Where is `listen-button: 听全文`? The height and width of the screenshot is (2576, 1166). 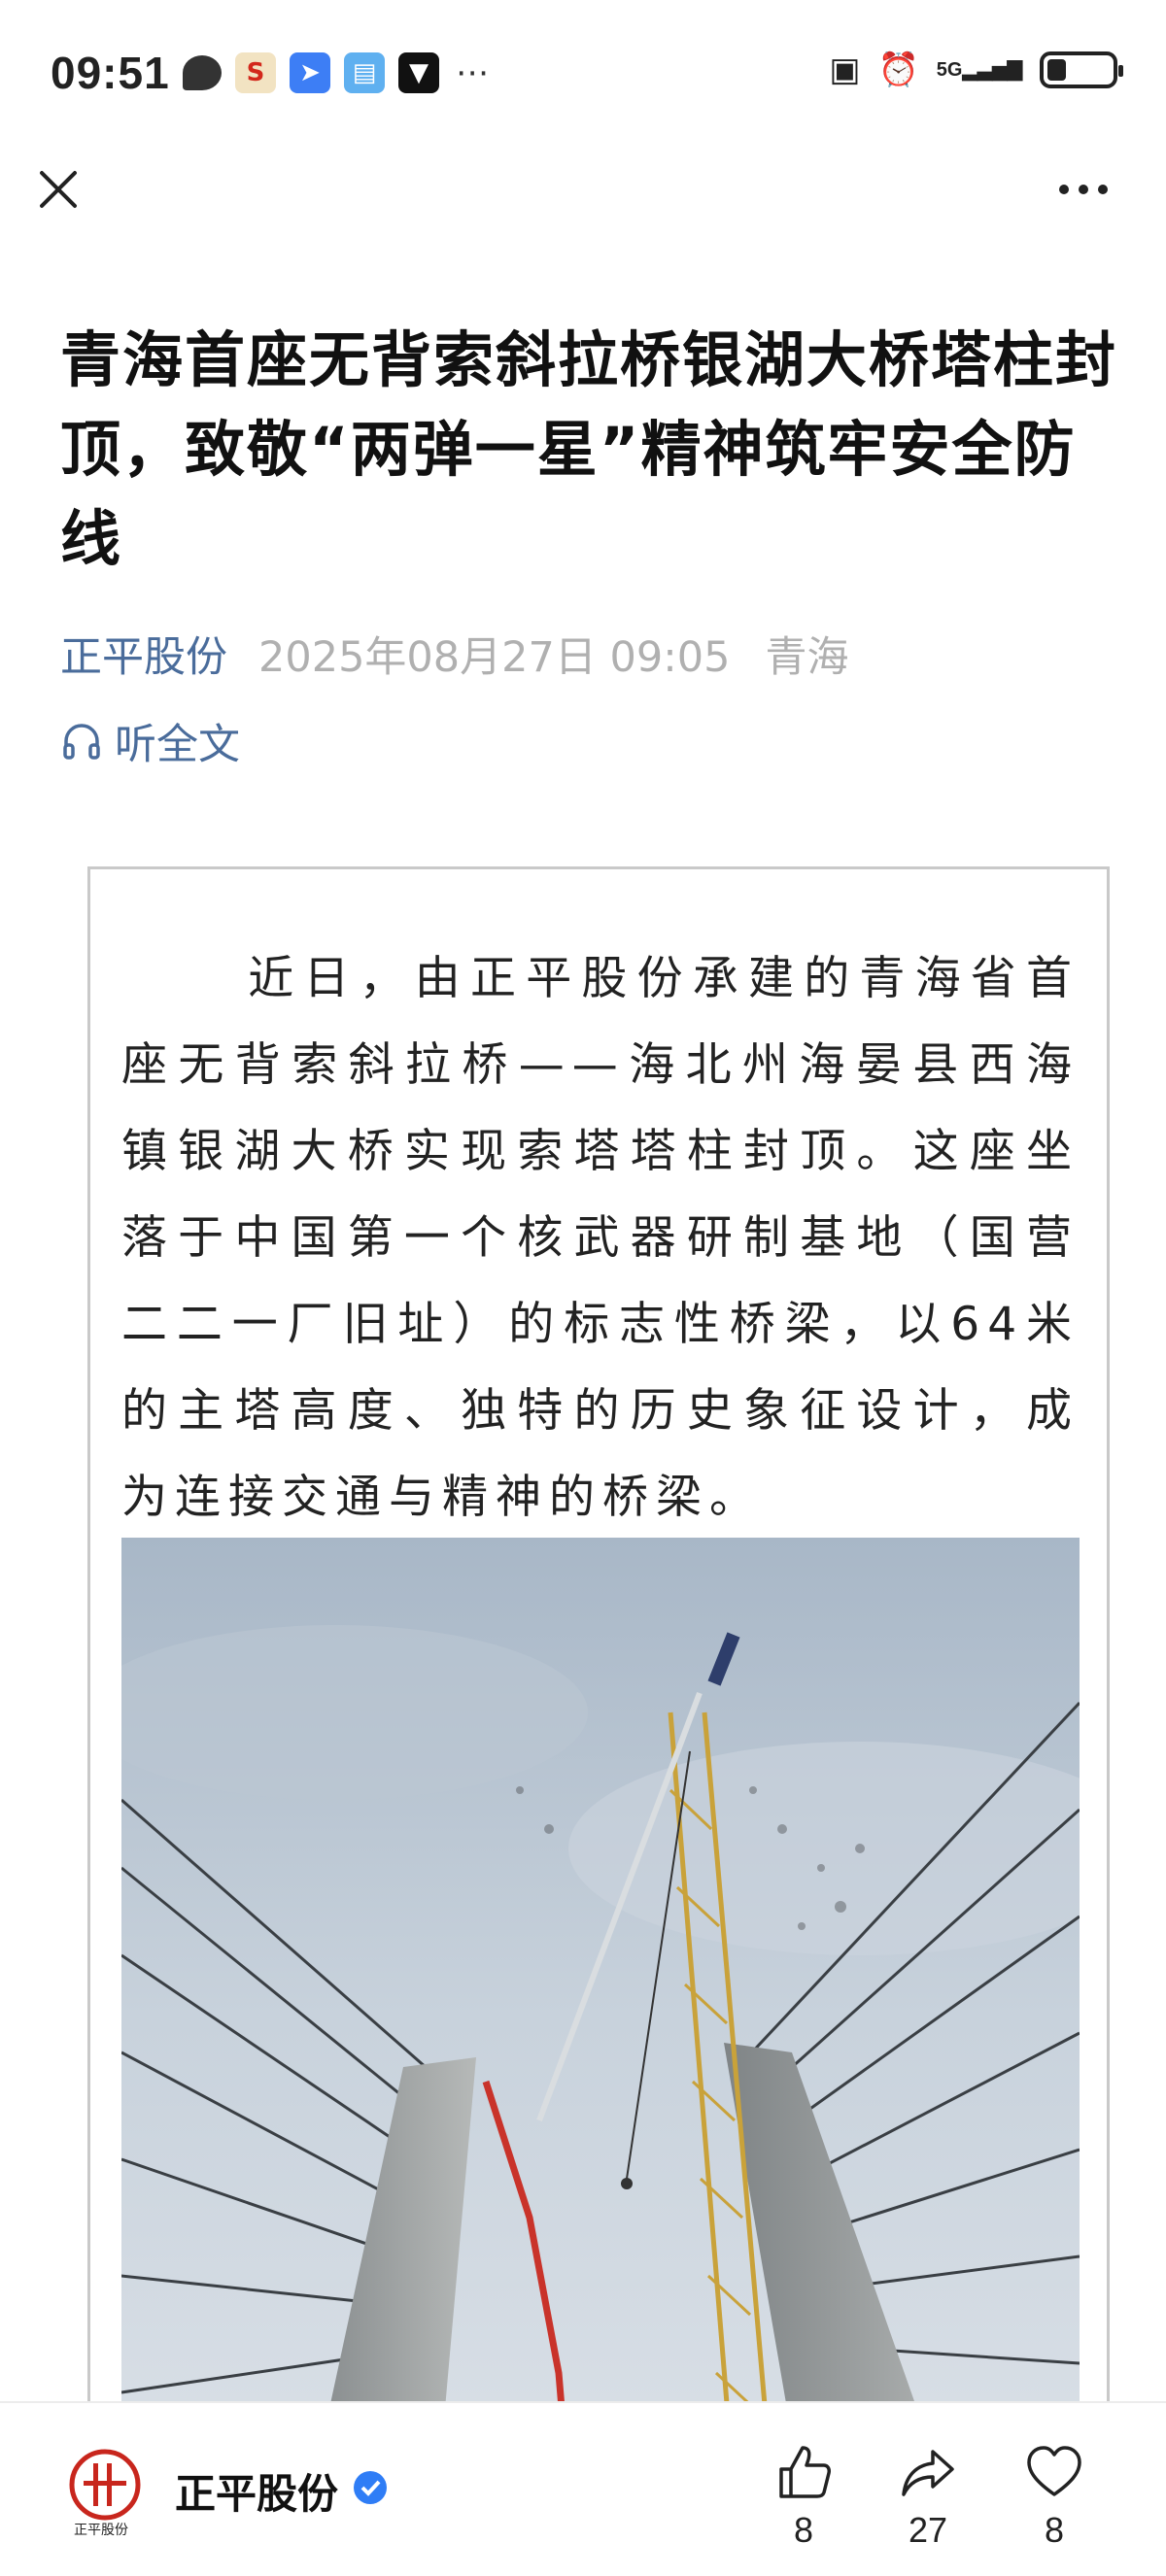
listen-button: 听全文 is located at coordinates (150, 741).